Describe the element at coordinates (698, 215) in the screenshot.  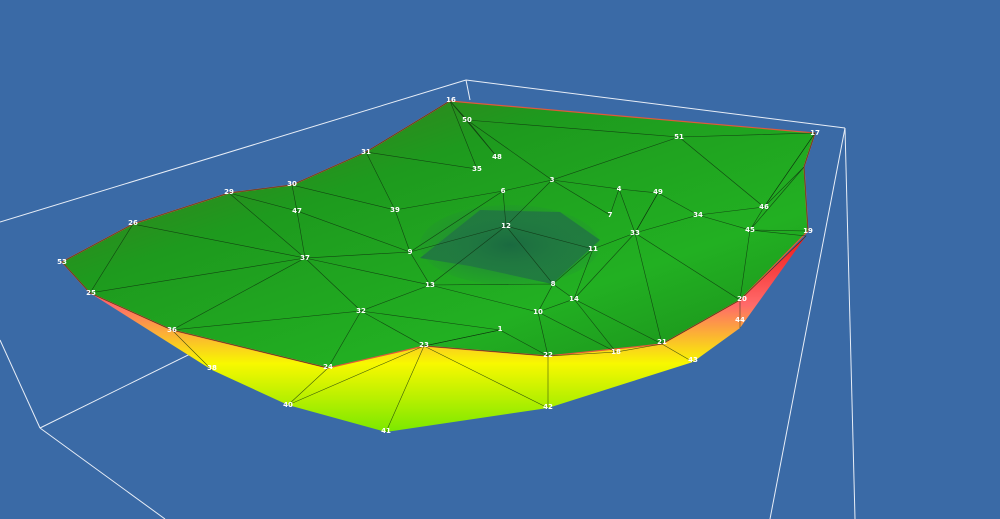
I see `node-label: 34` at that location.